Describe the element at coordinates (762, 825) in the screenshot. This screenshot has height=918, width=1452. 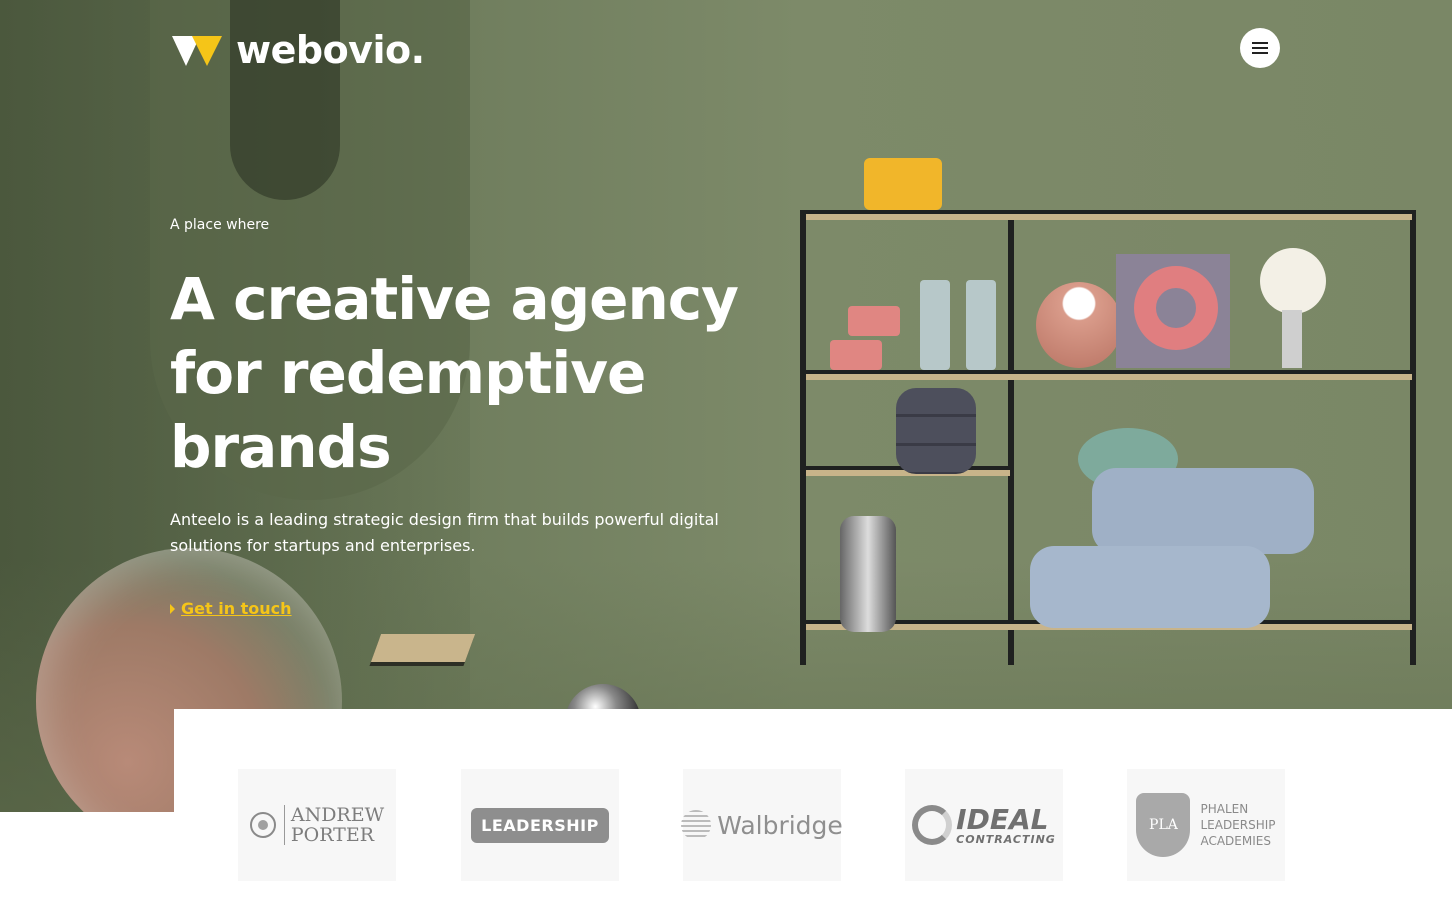
I see `client-logo-walbridge: Walbridge` at that location.